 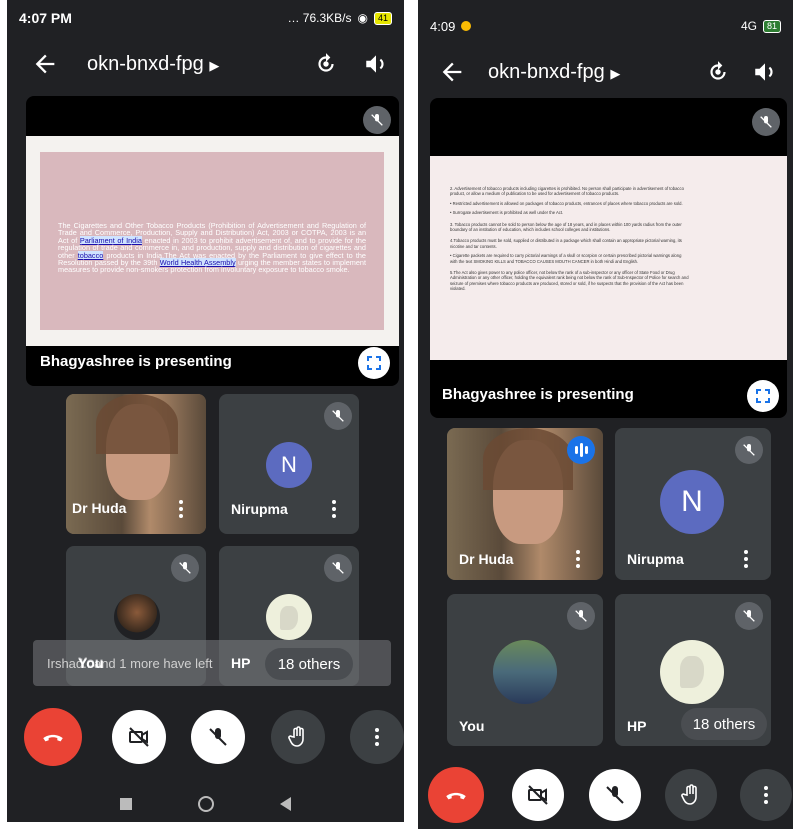 I want to click on system-nav-bar, so click(x=205, y=804).